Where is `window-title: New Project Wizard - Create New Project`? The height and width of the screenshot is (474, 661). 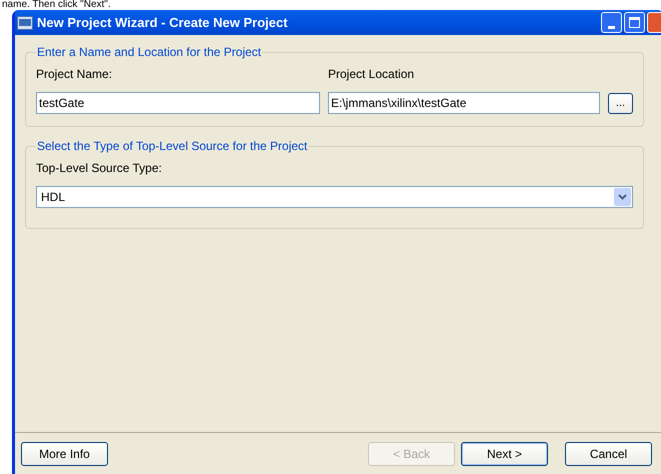 window-title: New Project Wizard - Create New Project is located at coordinates (162, 23).